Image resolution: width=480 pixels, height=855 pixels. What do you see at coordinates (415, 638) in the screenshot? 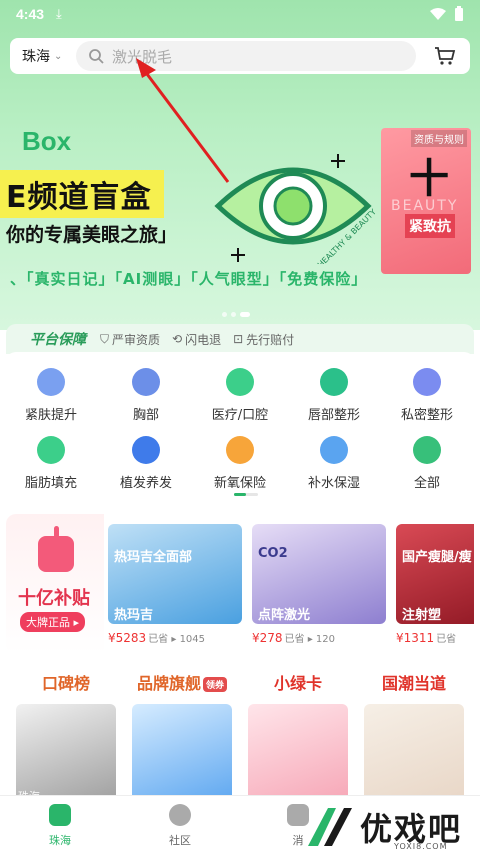
I see `product-price: ¥1311` at bounding box center [415, 638].